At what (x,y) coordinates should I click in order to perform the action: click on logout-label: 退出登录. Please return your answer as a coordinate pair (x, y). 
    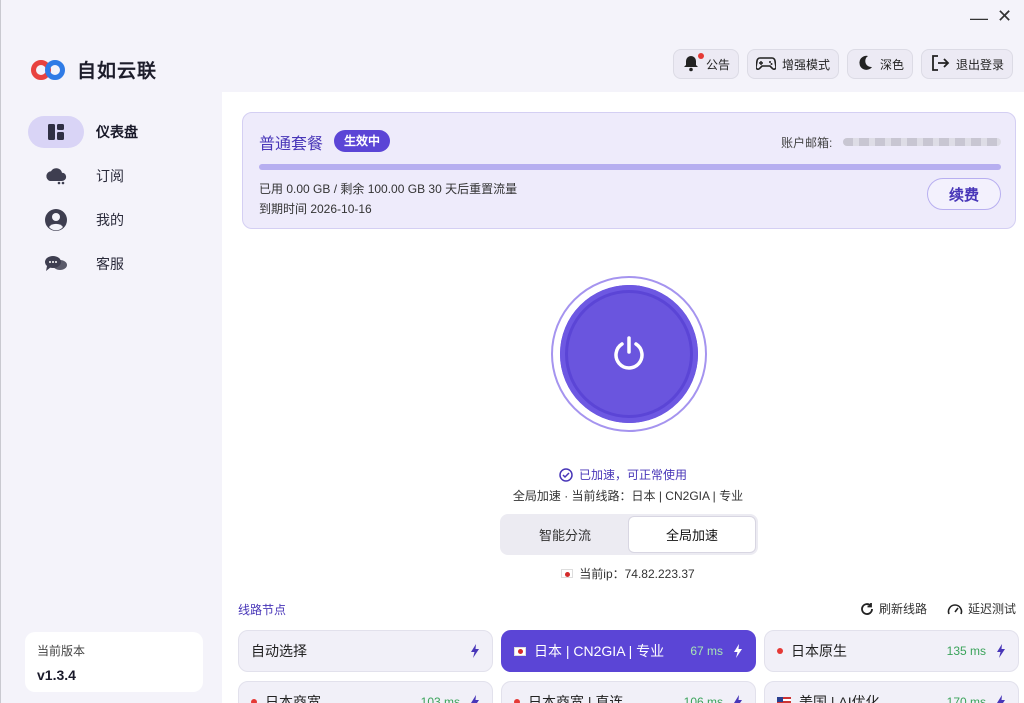
    Looking at the image, I should click on (980, 64).